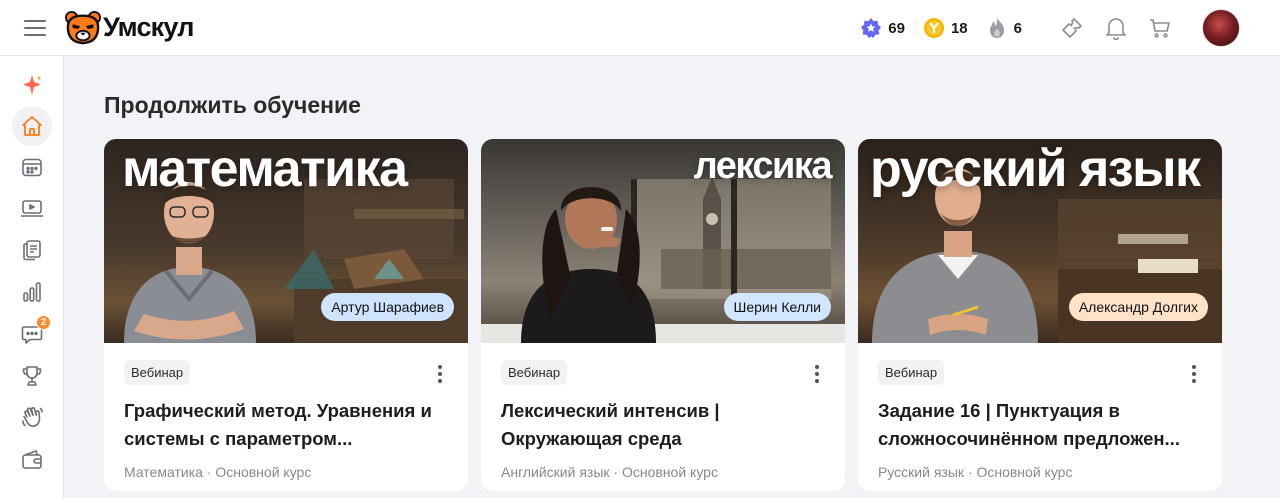 The height and width of the screenshot is (498, 1280). Describe the element at coordinates (1035, 169) in the screenshot. I see `cover-title: русский язык` at that location.